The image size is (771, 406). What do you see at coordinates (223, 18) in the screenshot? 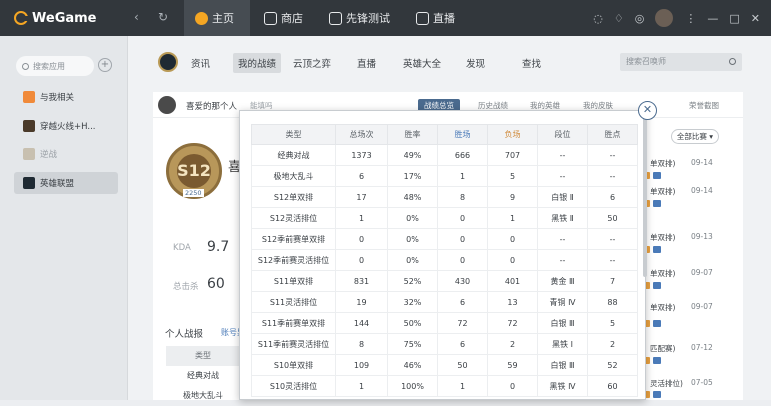
I see `nav-label: 主页` at bounding box center [223, 18].